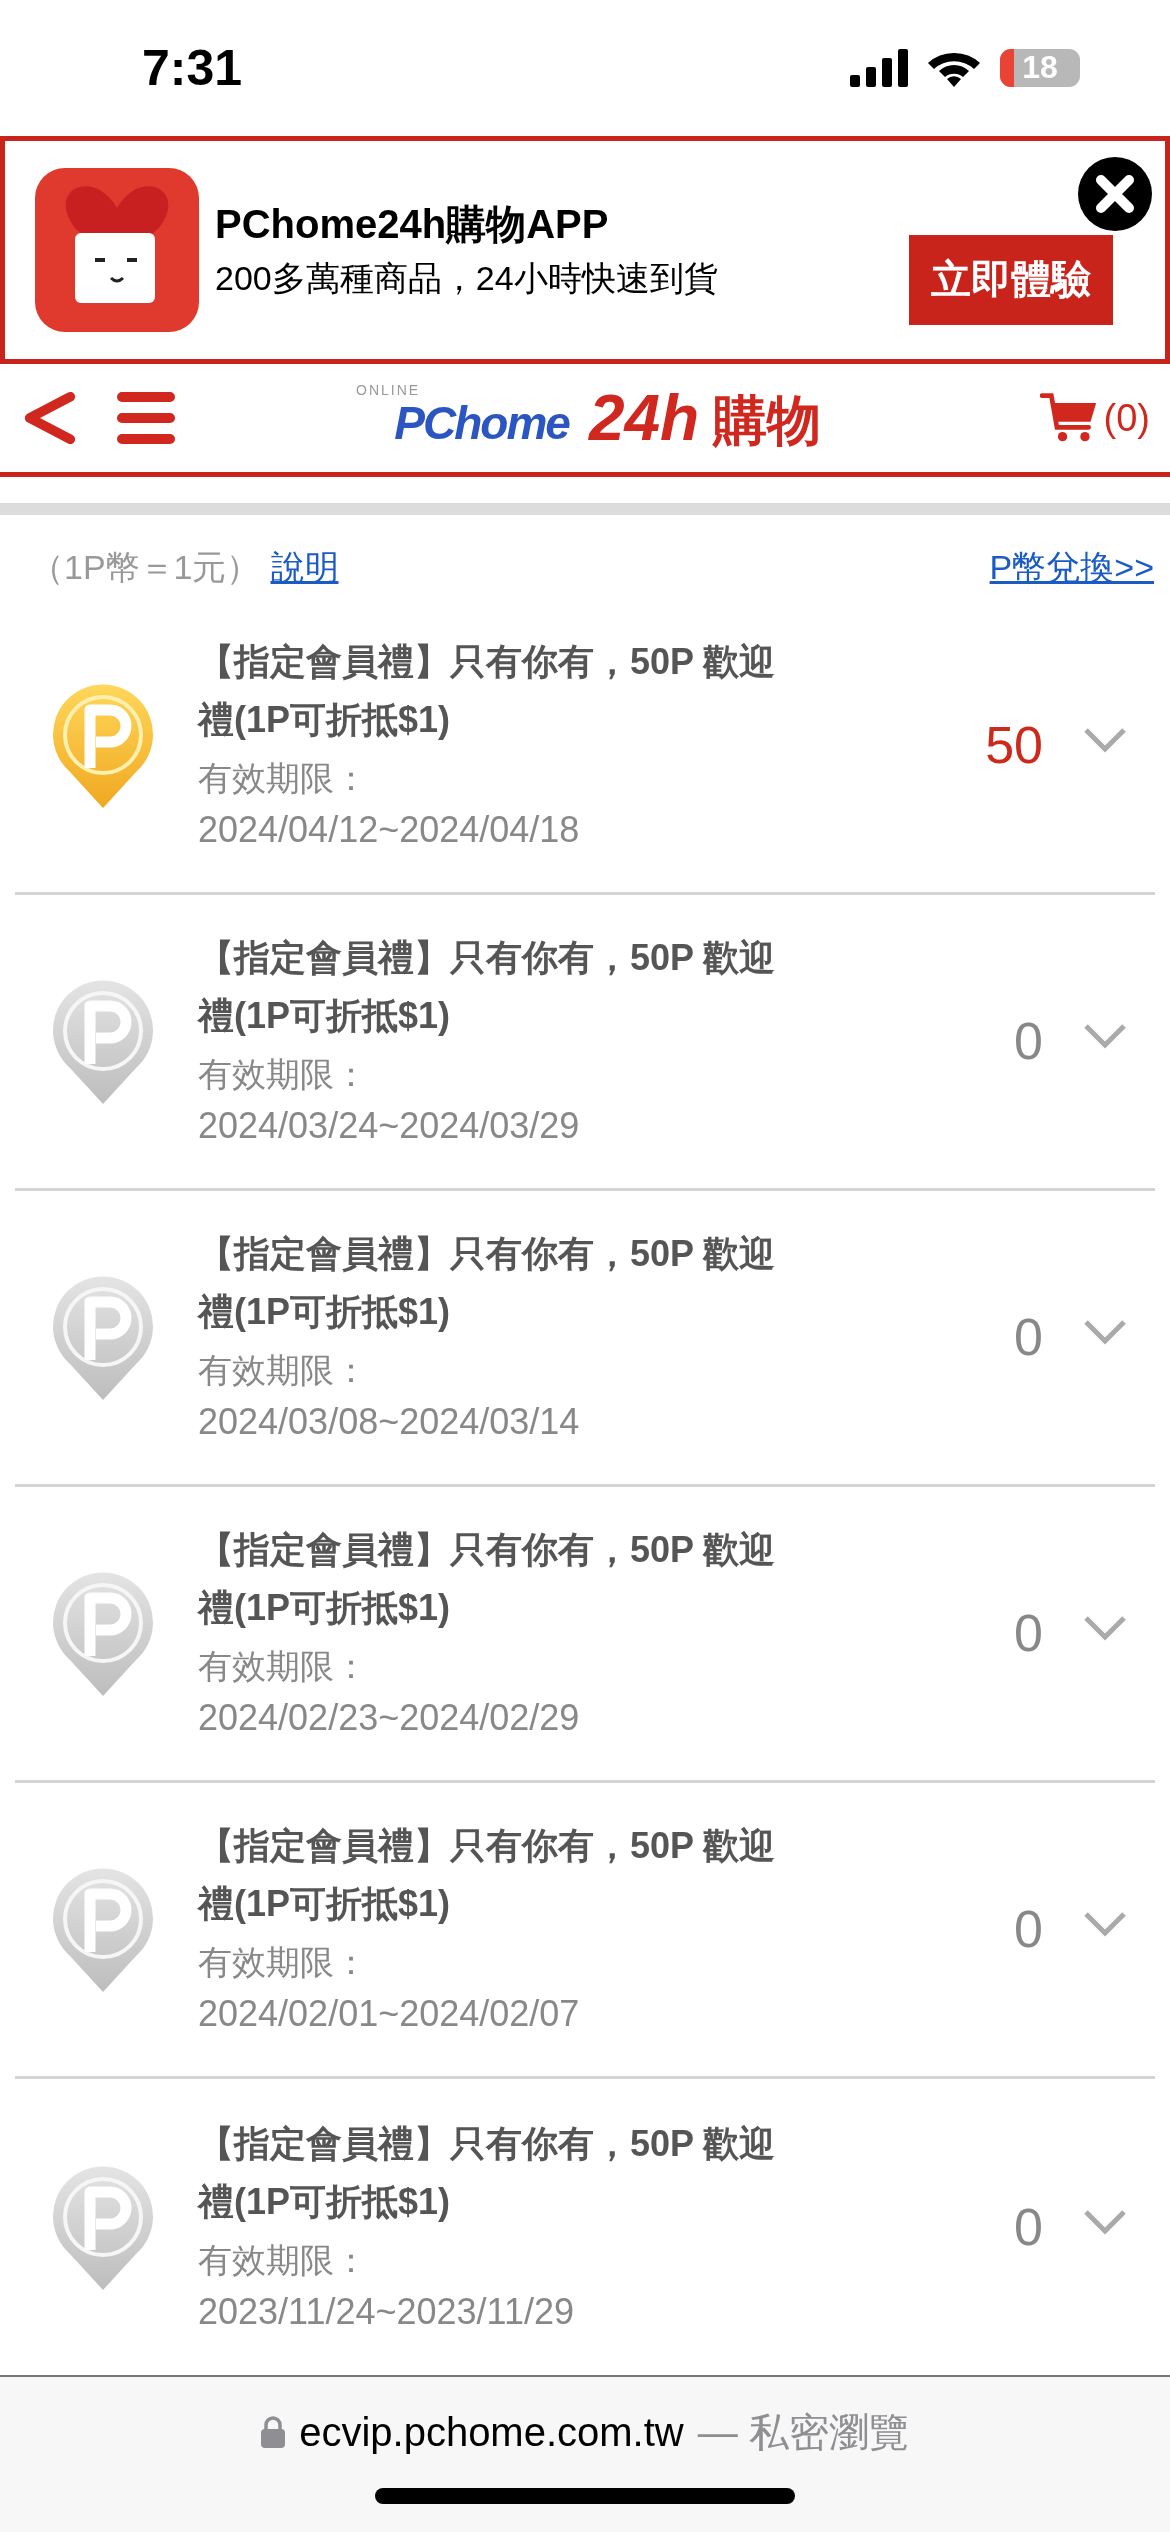  Describe the element at coordinates (146, 418) in the screenshot. I see `menu-icon` at that location.